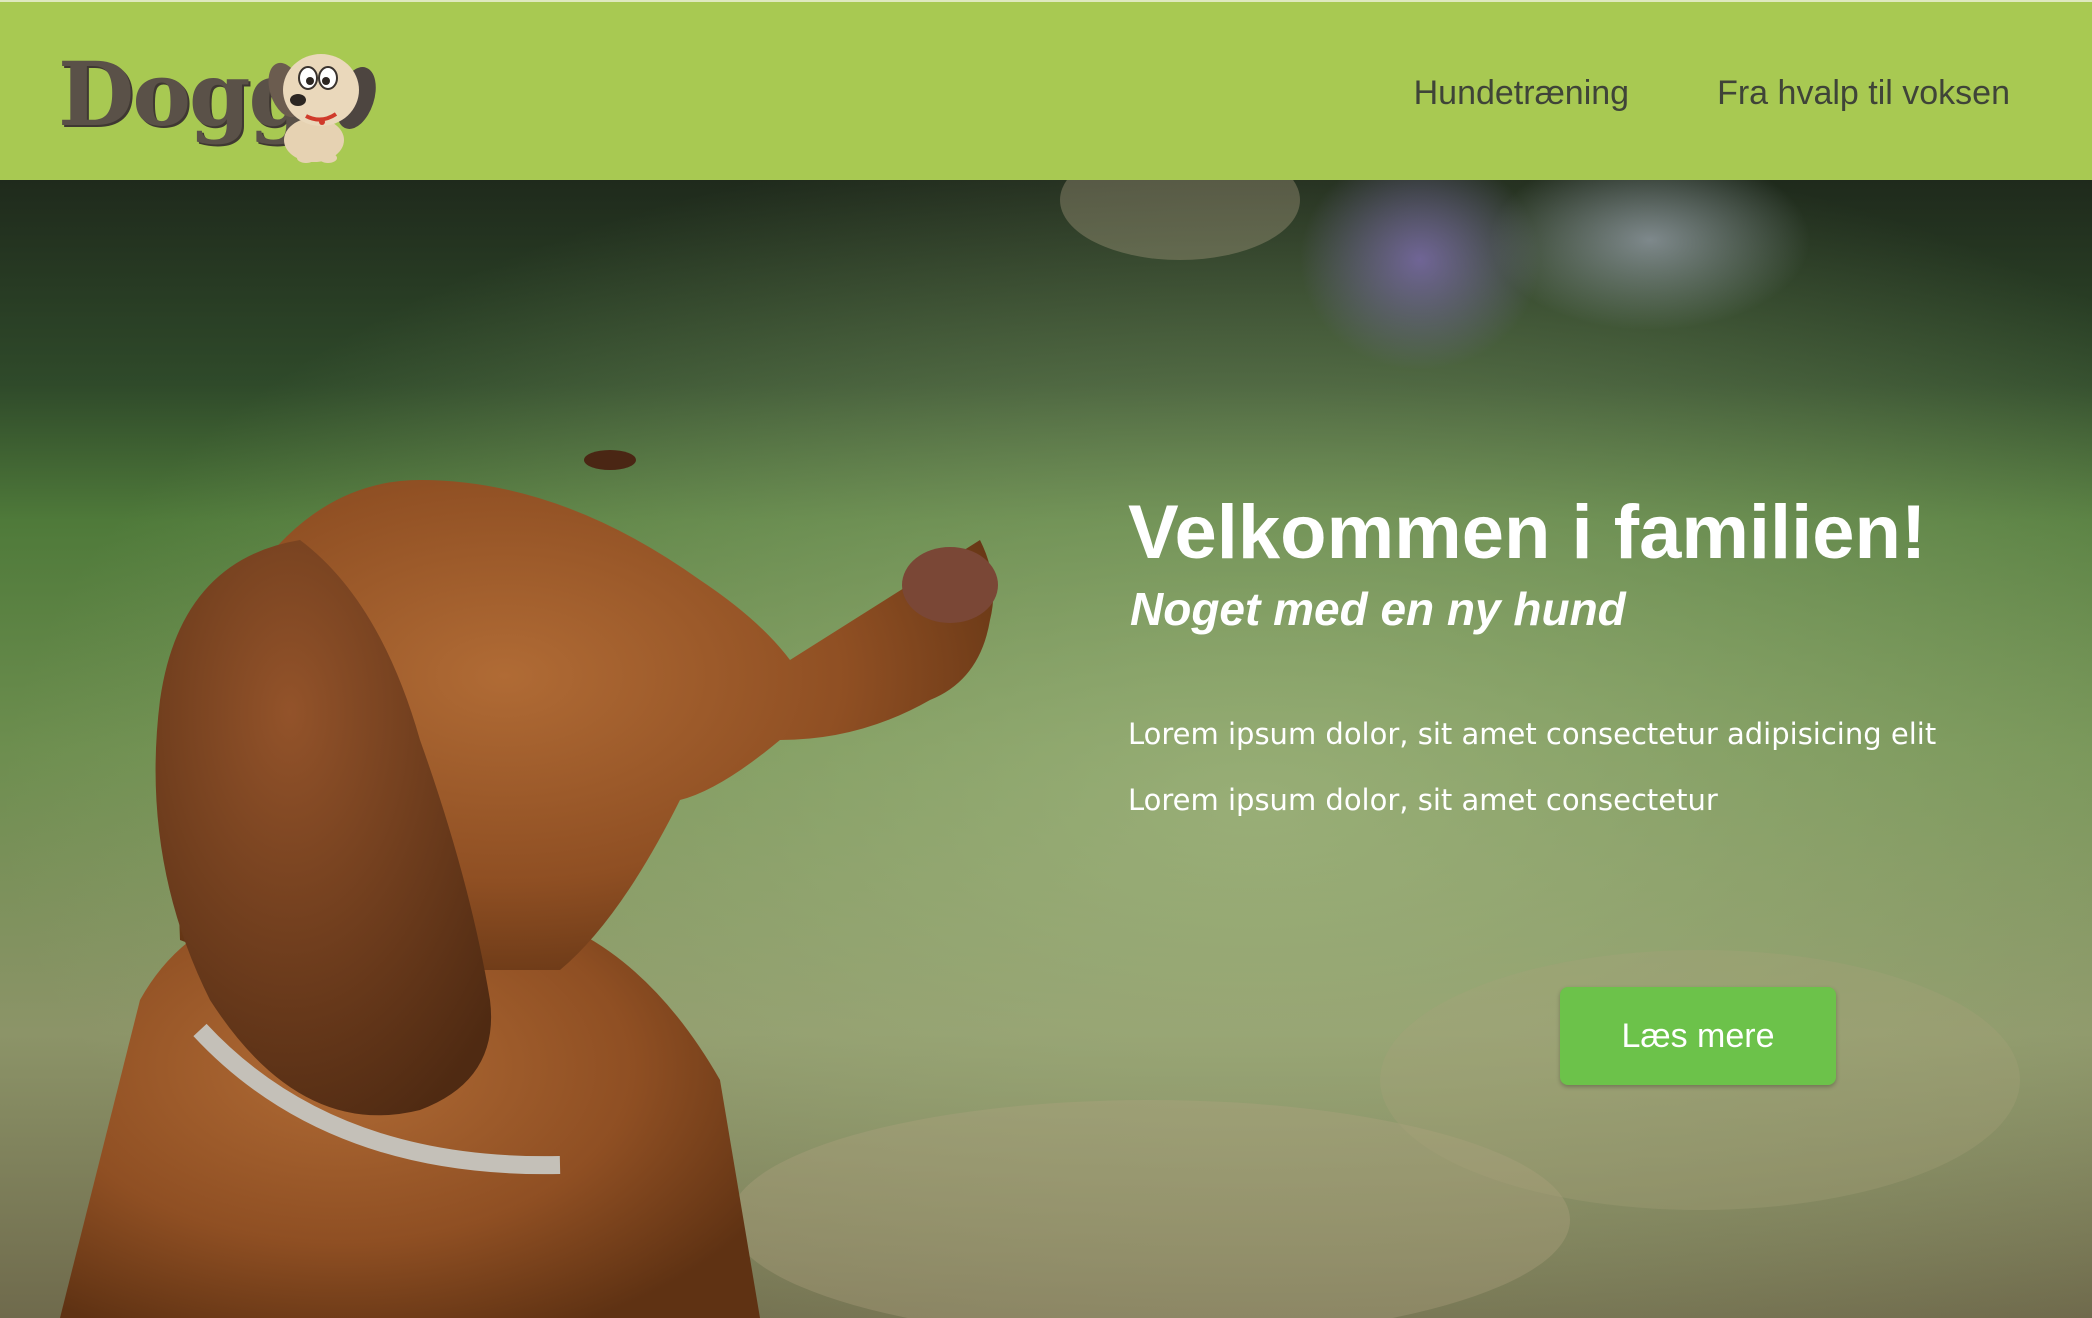 The image size is (2092, 1318). What do you see at coordinates (1046, 90) in the screenshot?
I see `site-header: Dogg Hundetræning Fra hvalp til voksen` at bounding box center [1046, 90].